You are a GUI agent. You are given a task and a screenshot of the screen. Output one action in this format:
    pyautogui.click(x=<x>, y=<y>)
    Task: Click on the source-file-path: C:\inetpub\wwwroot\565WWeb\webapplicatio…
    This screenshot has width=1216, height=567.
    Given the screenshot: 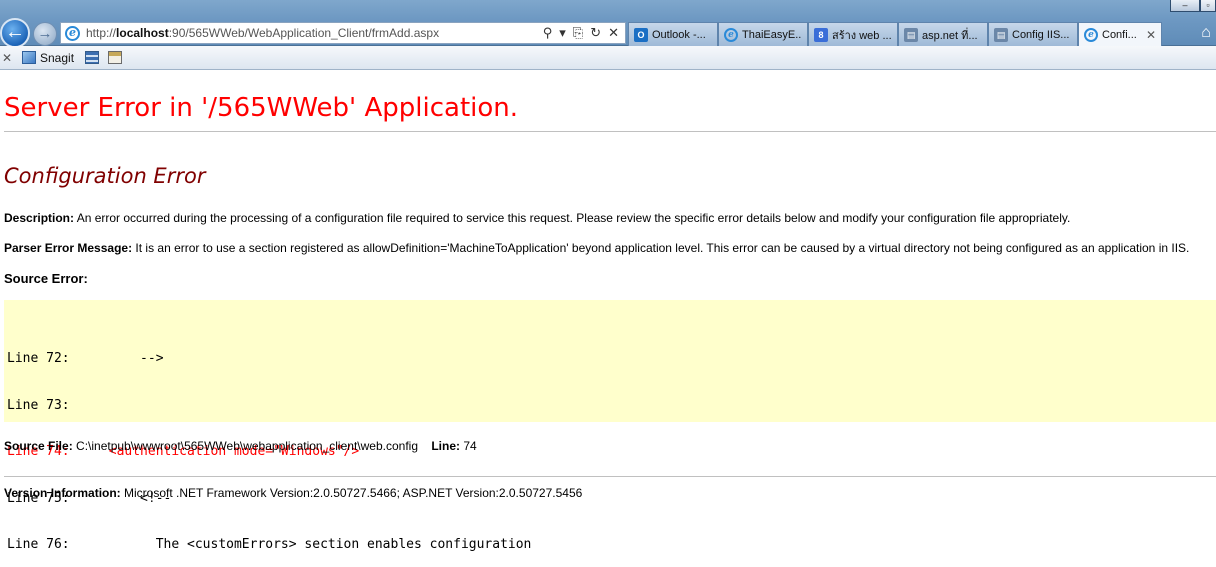 What is the action you would take?
    pyautogui.click(x=245, y=446)
    